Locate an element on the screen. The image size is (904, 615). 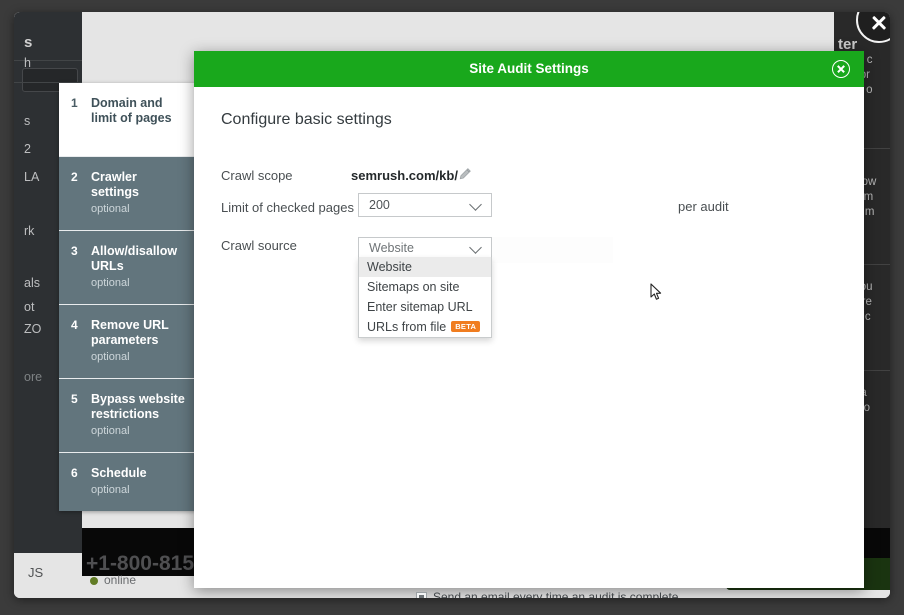
per-audit-suffix: per audit is located at coordinates (703, 206).